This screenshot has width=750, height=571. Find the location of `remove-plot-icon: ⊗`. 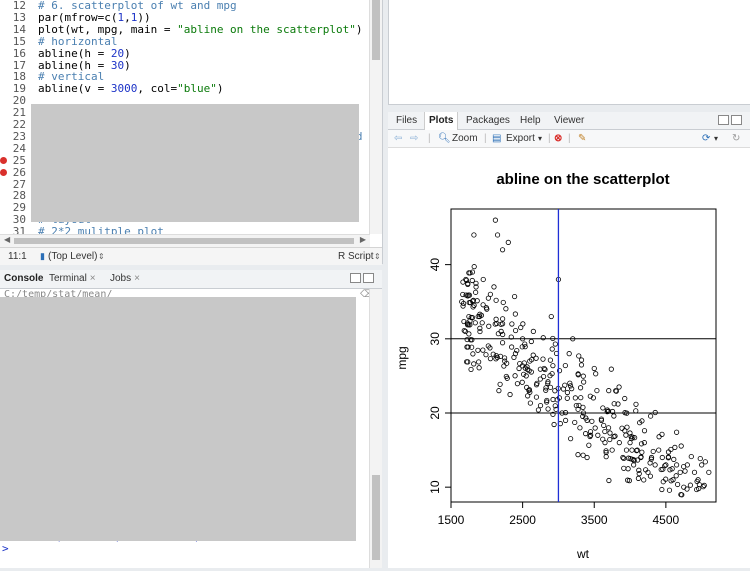

remove-plot-icon: ⊗ is located at coordinates (558, 138).